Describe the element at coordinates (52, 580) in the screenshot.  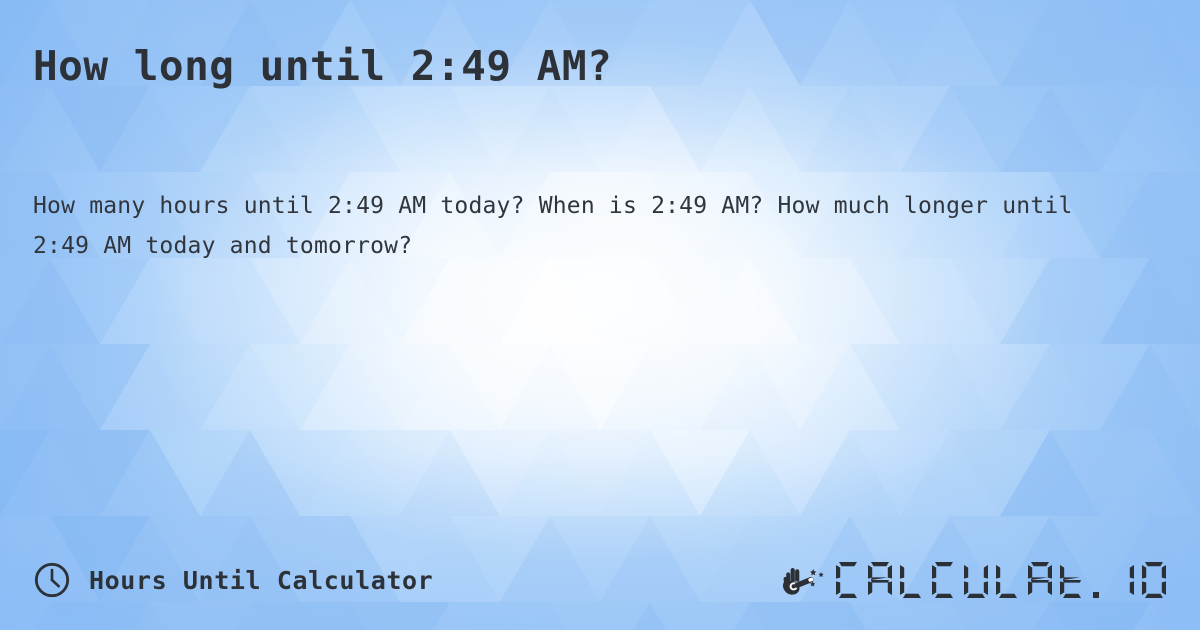
I see `clock-icon` at that location.